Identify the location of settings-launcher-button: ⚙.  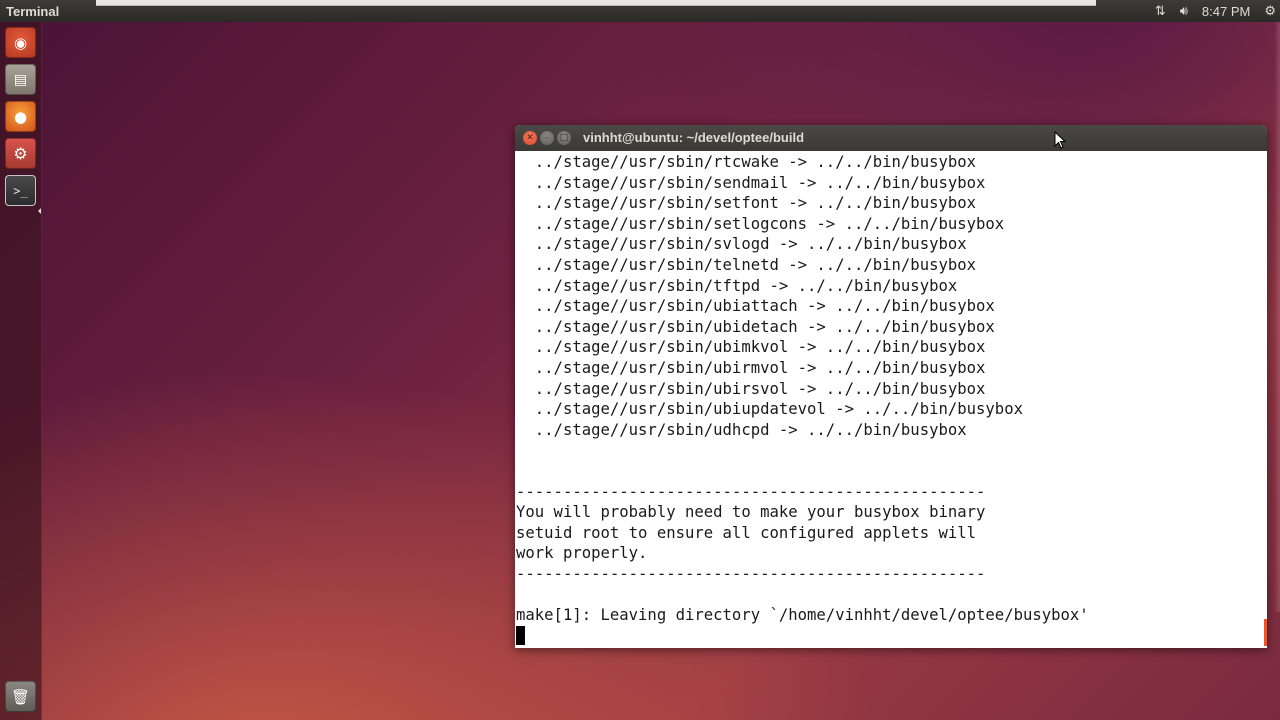
(20, 153).